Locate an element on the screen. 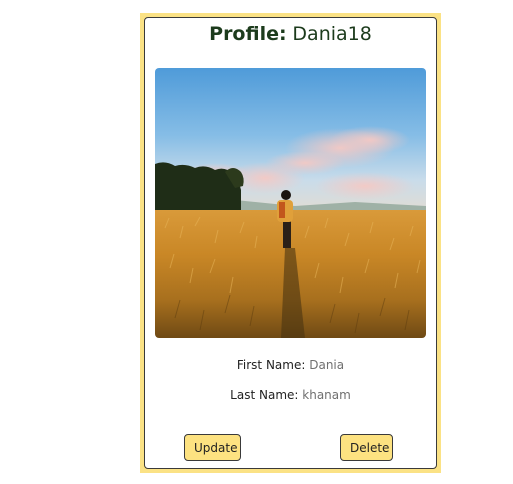 This screenshot has width=513, height=484. profile-username: Dania18 is located at coordinates (332, 34).